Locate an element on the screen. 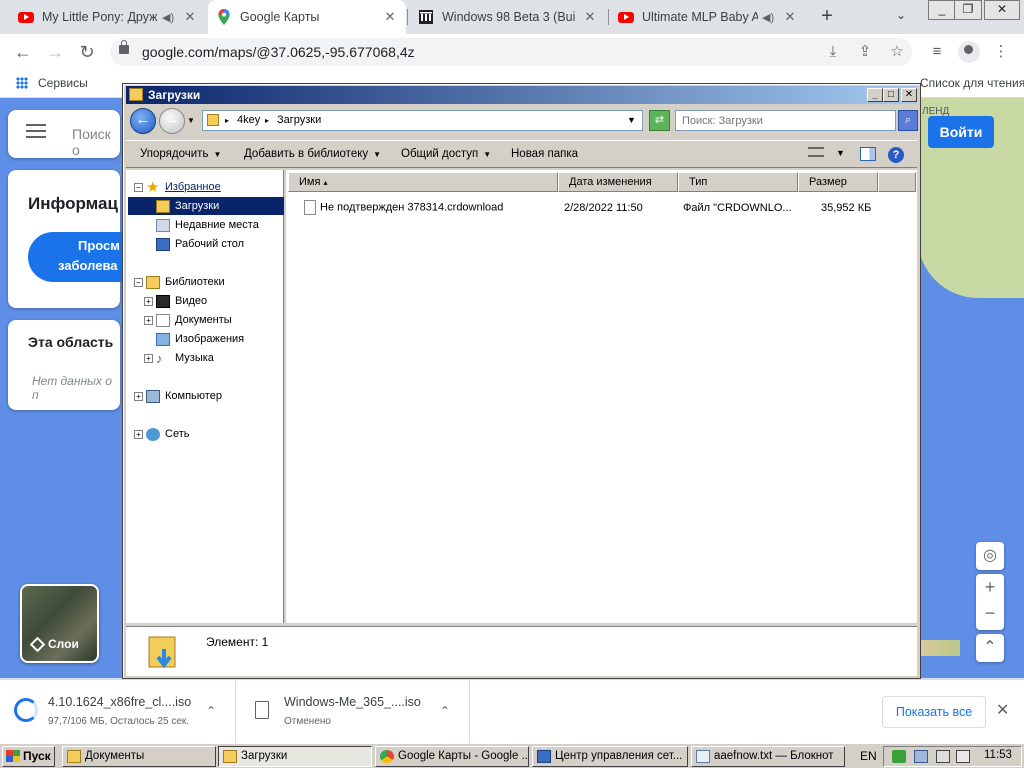 This screenshot has height=768, width=1024. bookmark-apps: Сервисы is located at coordinates (63, 83).